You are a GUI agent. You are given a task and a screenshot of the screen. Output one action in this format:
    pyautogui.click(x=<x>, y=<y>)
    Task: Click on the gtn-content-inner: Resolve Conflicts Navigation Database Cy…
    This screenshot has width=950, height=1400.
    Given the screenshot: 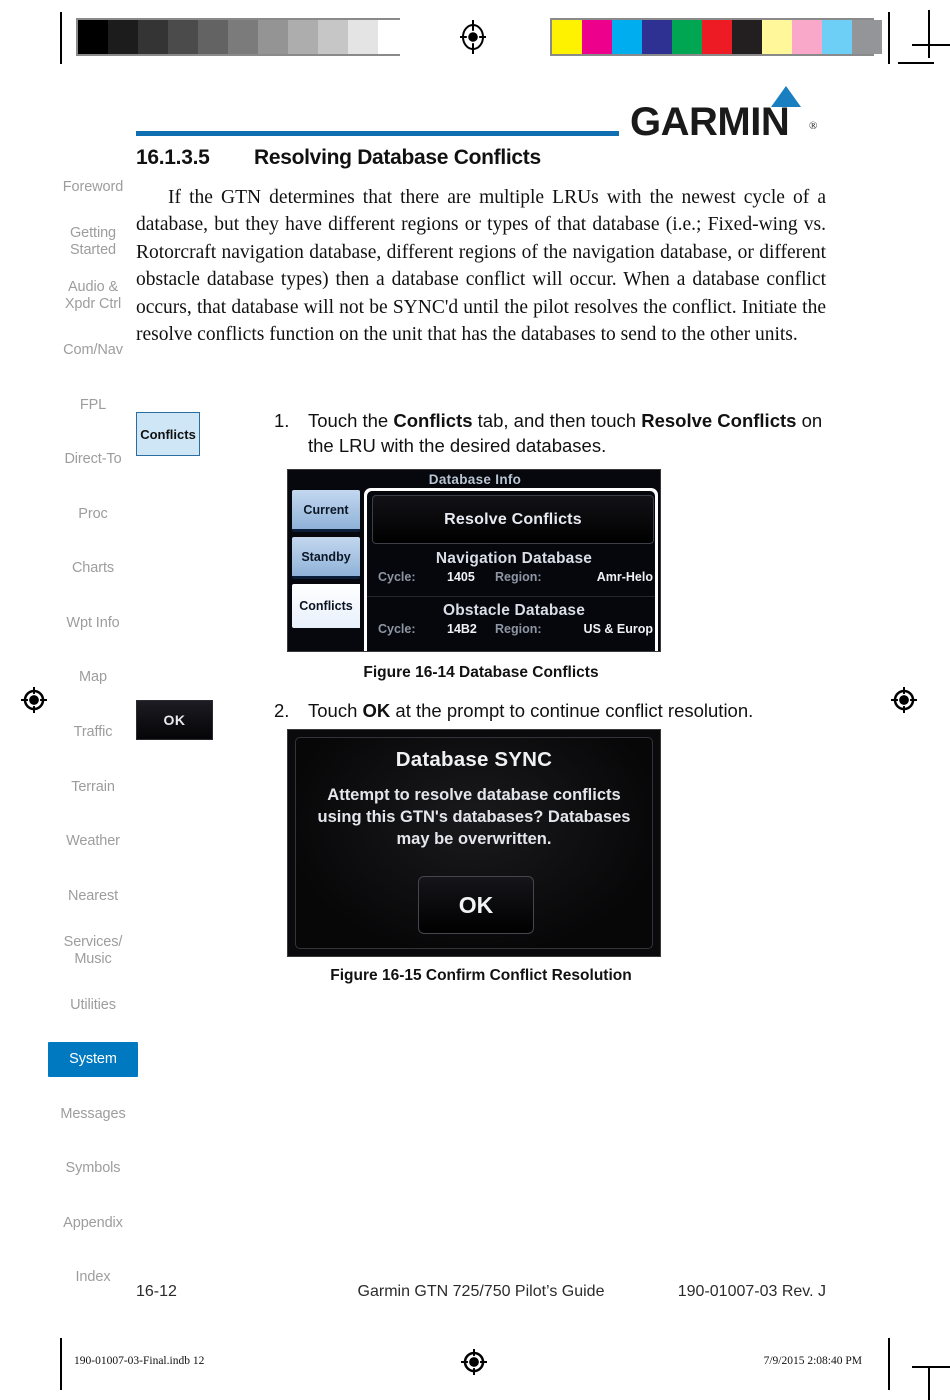 What is the action you would take?
    pyautogui.click(x=511, y=571)
    